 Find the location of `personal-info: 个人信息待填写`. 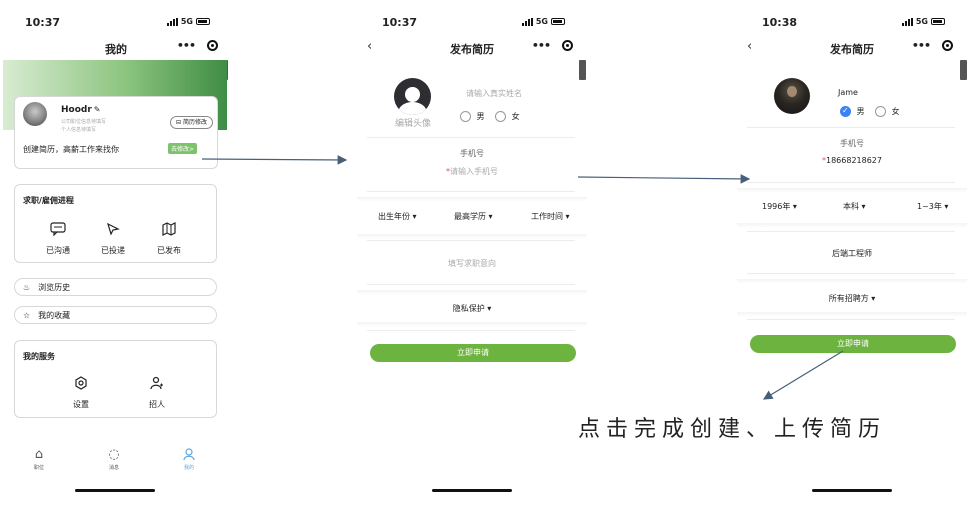

personal-info: 个人信息待填写 is located at coordinates (79, 130).